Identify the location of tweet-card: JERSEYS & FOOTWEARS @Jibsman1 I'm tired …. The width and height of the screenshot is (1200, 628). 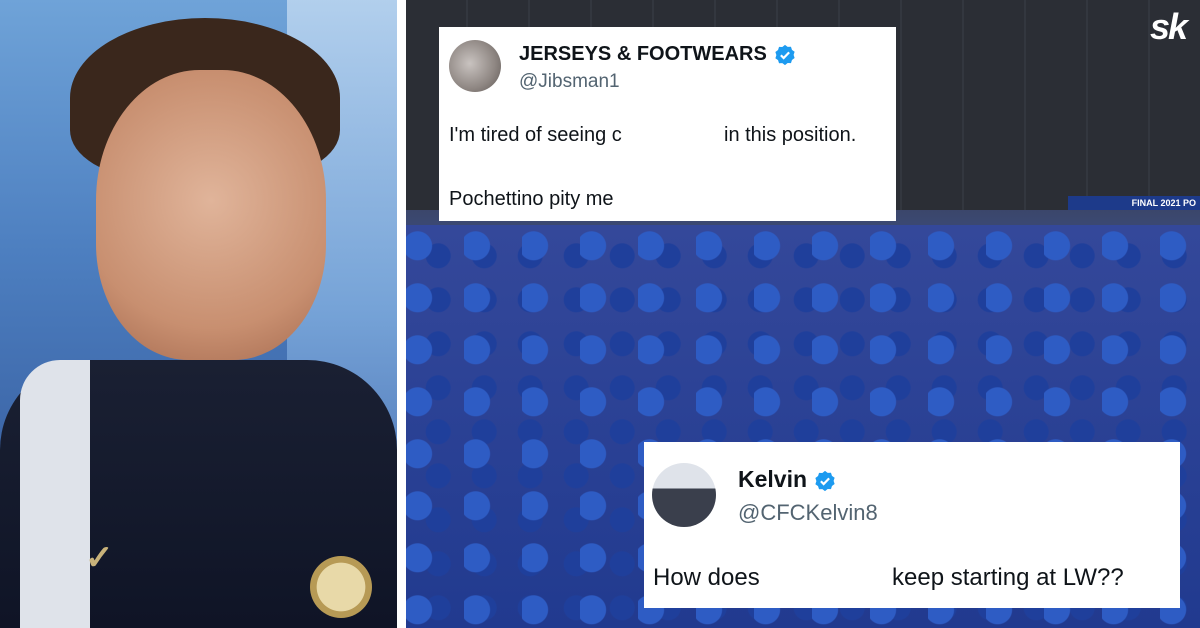
(667, 124).